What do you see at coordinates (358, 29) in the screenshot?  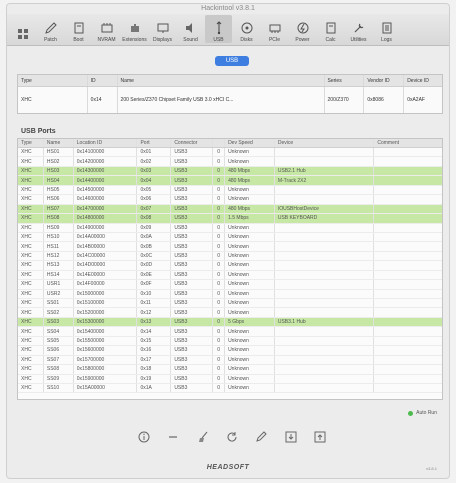 I see `toolbar-item-utilities: Utilities` at bounding box center [358, 29].